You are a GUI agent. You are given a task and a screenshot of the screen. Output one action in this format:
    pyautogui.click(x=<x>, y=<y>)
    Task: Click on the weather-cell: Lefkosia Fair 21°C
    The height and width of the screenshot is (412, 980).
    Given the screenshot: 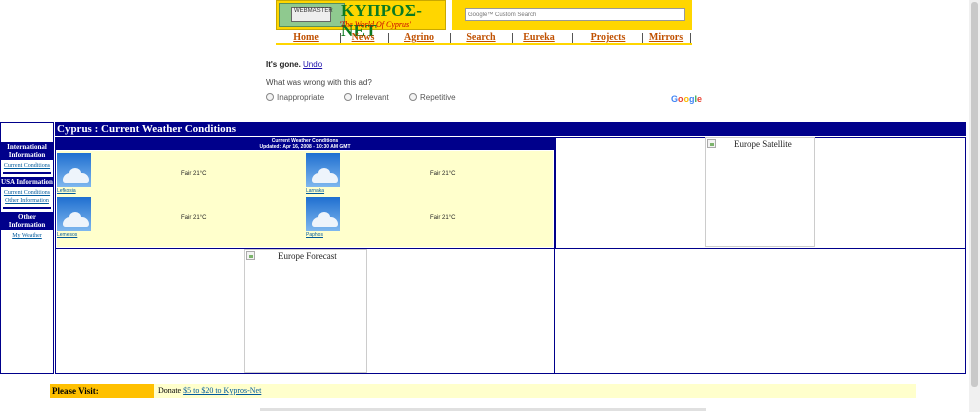 What is the action you would take?
    pyautogui.click(x=181, y=173)
    